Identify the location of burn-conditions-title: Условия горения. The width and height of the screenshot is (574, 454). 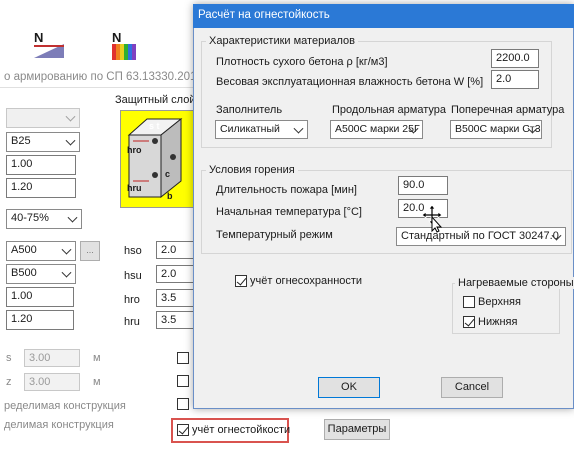
(252, 170).